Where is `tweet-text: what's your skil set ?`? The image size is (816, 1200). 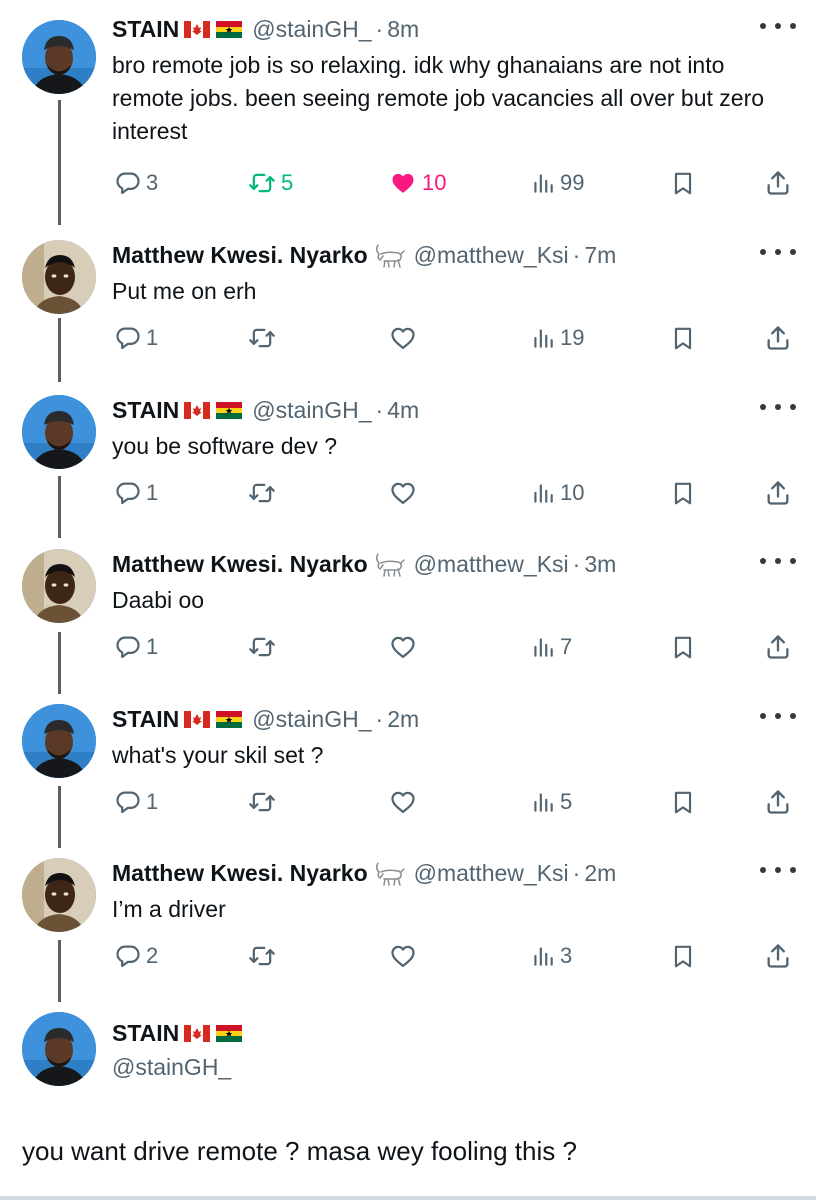 tweet-text: what's your skil set ? is located at coordinates (218, 755).